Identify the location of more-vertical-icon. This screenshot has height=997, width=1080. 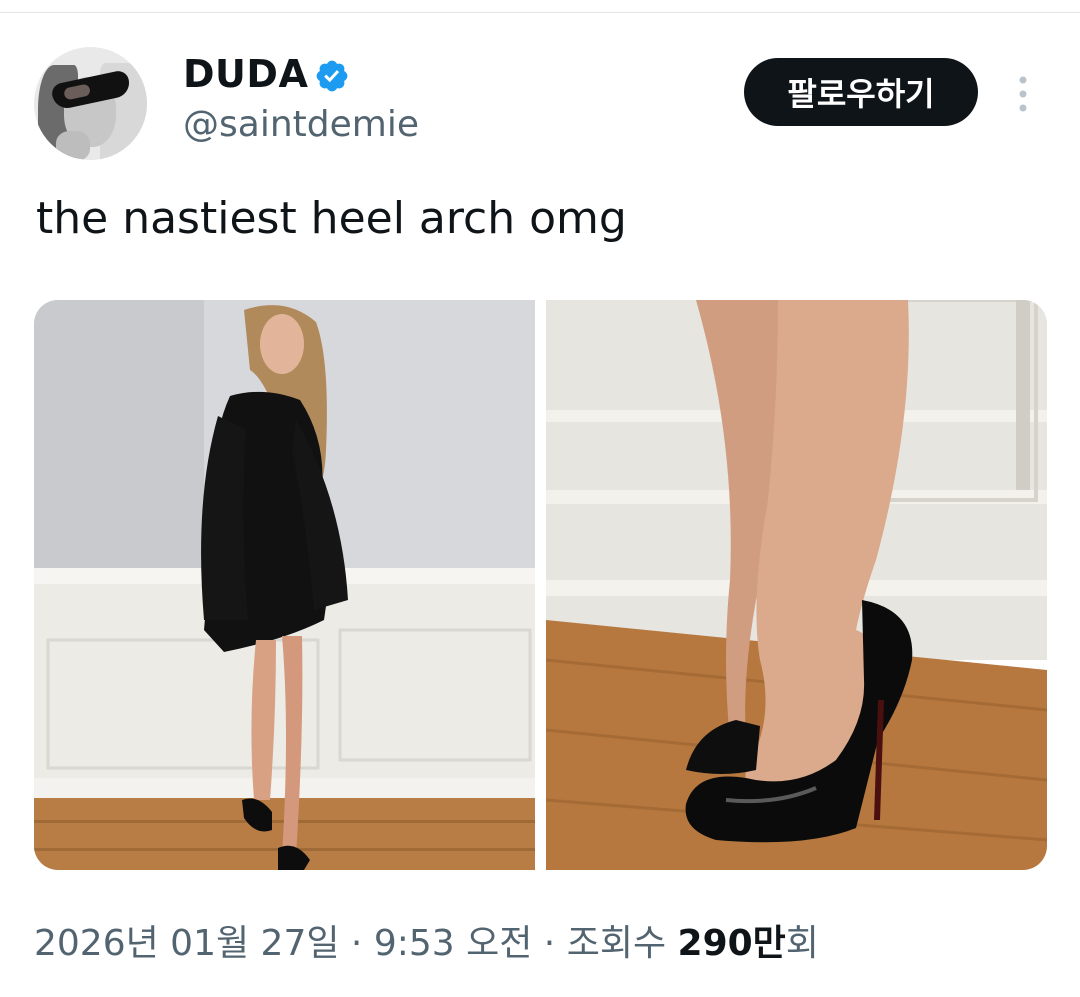
(1023, 94).